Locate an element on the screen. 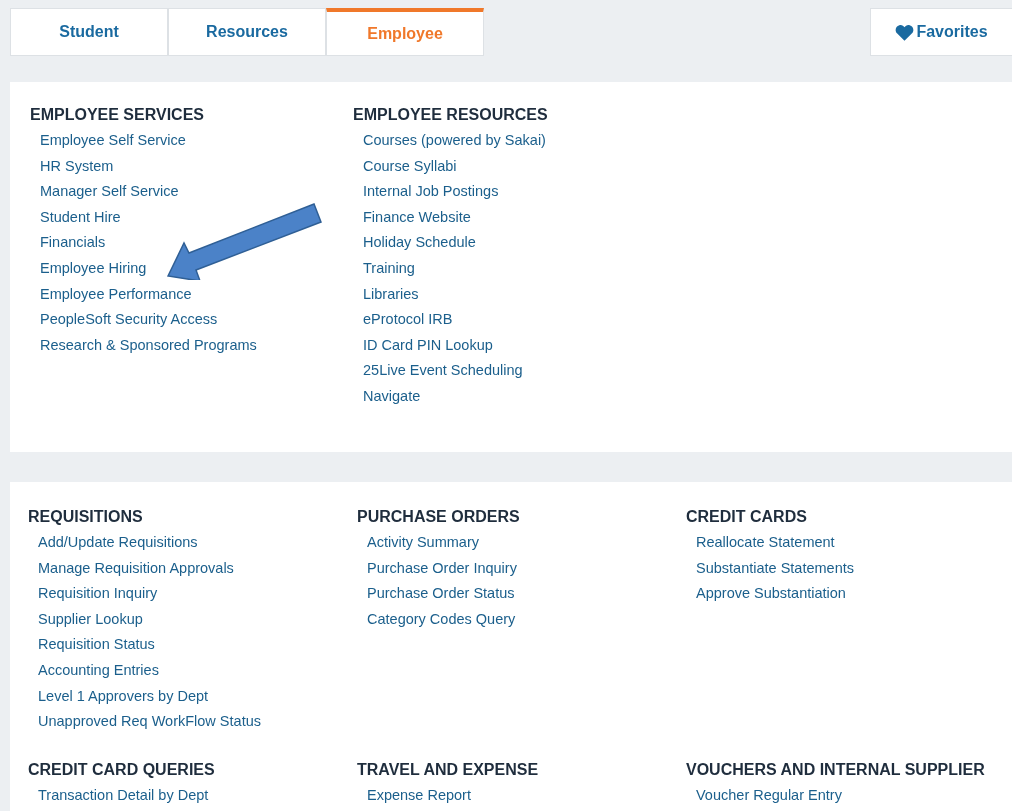 The height and width of the screenshot is (811, 1012). section-heading: PURCHASE ORDERS is located at coordinates (438, 517).